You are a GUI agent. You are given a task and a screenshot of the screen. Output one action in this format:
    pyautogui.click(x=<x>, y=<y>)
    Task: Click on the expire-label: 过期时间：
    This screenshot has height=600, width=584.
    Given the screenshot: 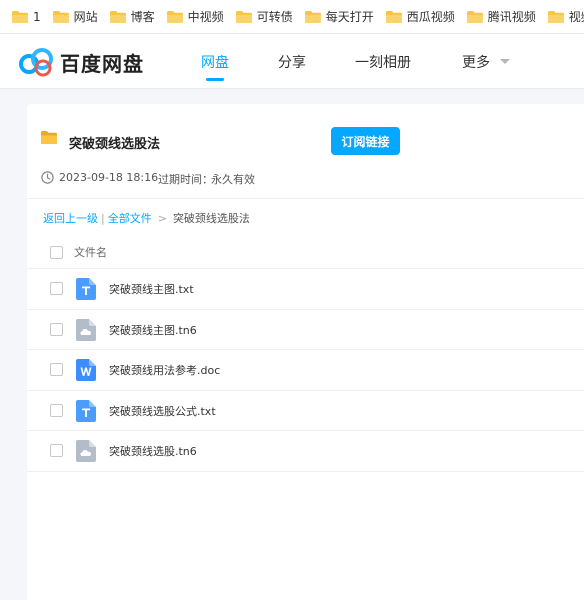 What is the action you would take?
    pyautogui.click(x=185, y=179)
    